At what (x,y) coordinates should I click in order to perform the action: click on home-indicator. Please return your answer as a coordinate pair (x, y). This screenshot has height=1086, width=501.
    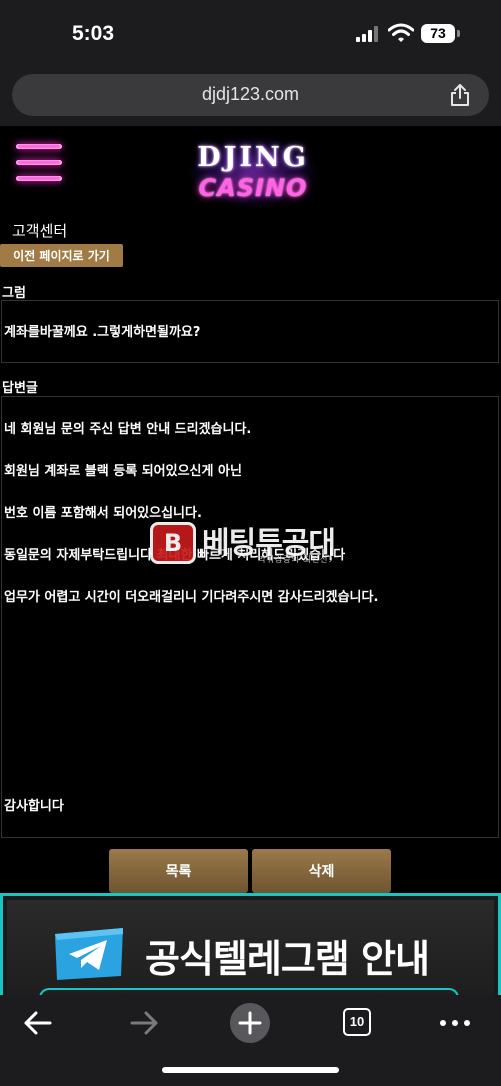
    Looking at the image, I should click on (250, 1070).